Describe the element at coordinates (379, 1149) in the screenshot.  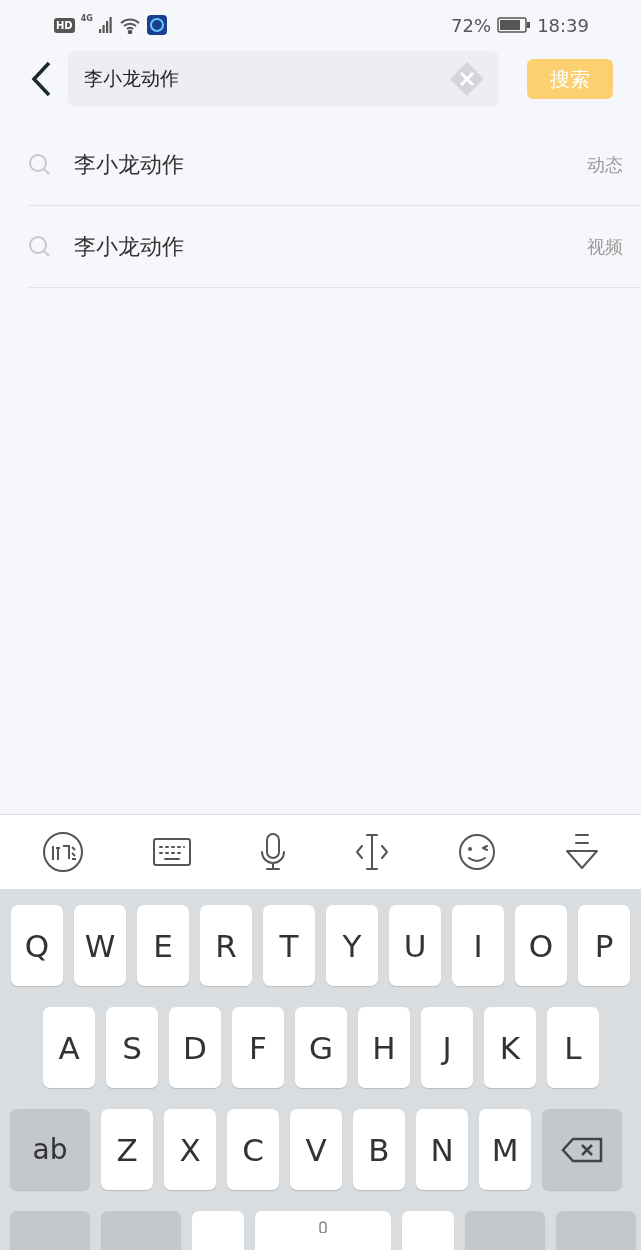
I see `letter-key: B` at that location.